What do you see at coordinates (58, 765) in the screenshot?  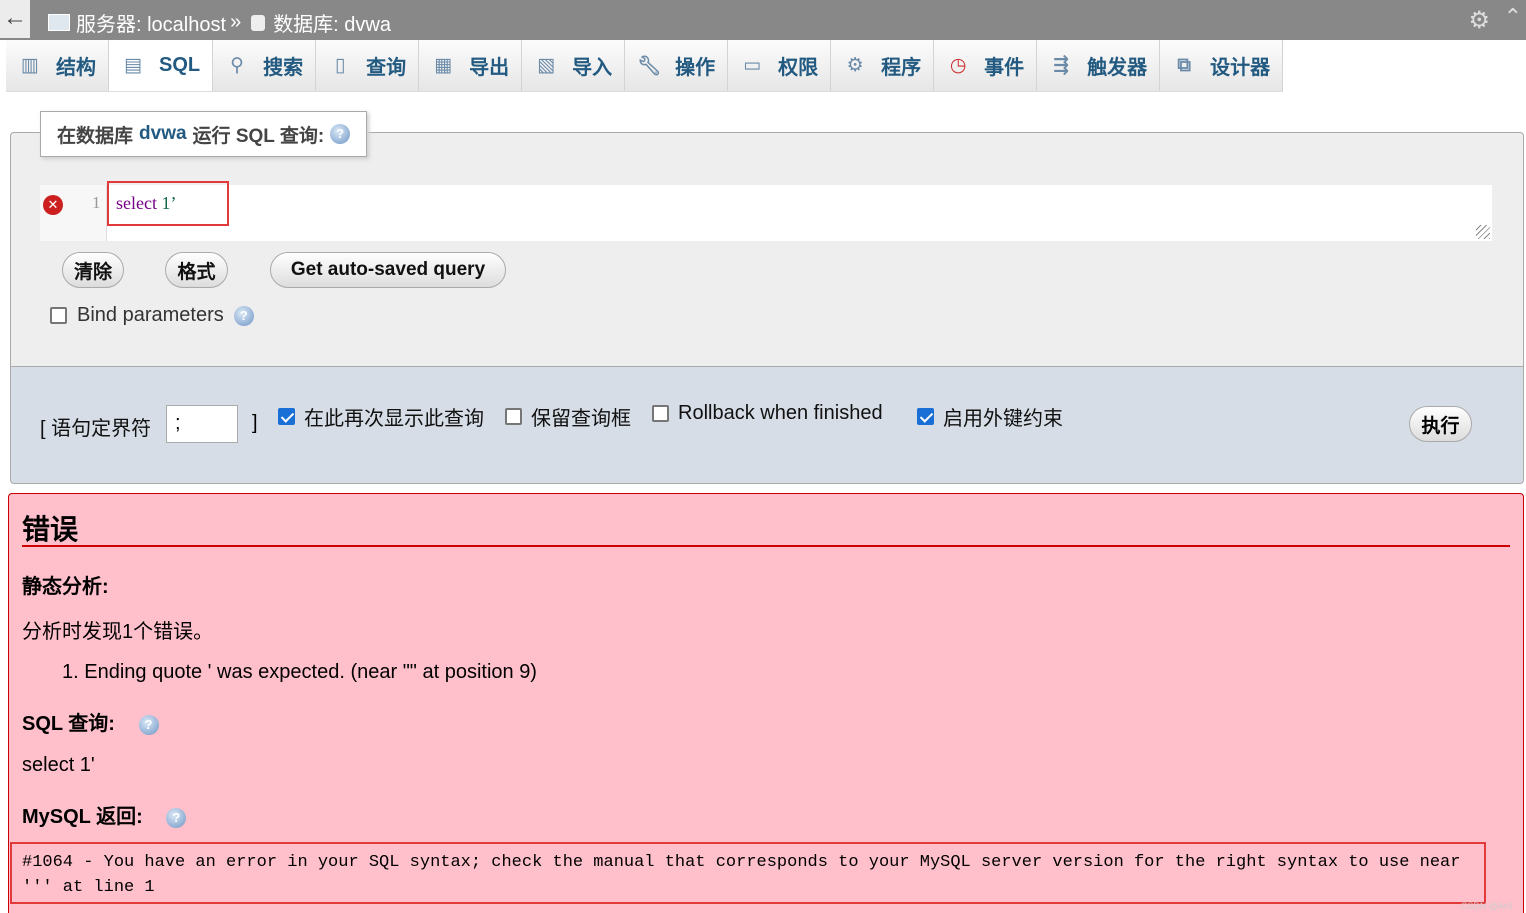 I see `sql-query-text: select 1'` at bounding box center [58, 765].